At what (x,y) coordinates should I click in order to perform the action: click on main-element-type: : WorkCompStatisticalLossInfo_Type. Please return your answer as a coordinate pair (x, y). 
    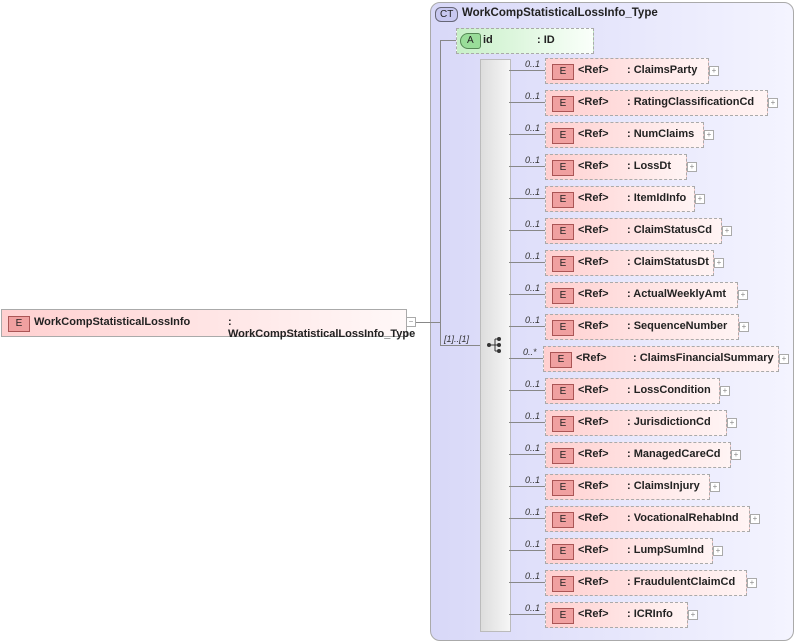
    Looking at the image, I should click on (322, 328).